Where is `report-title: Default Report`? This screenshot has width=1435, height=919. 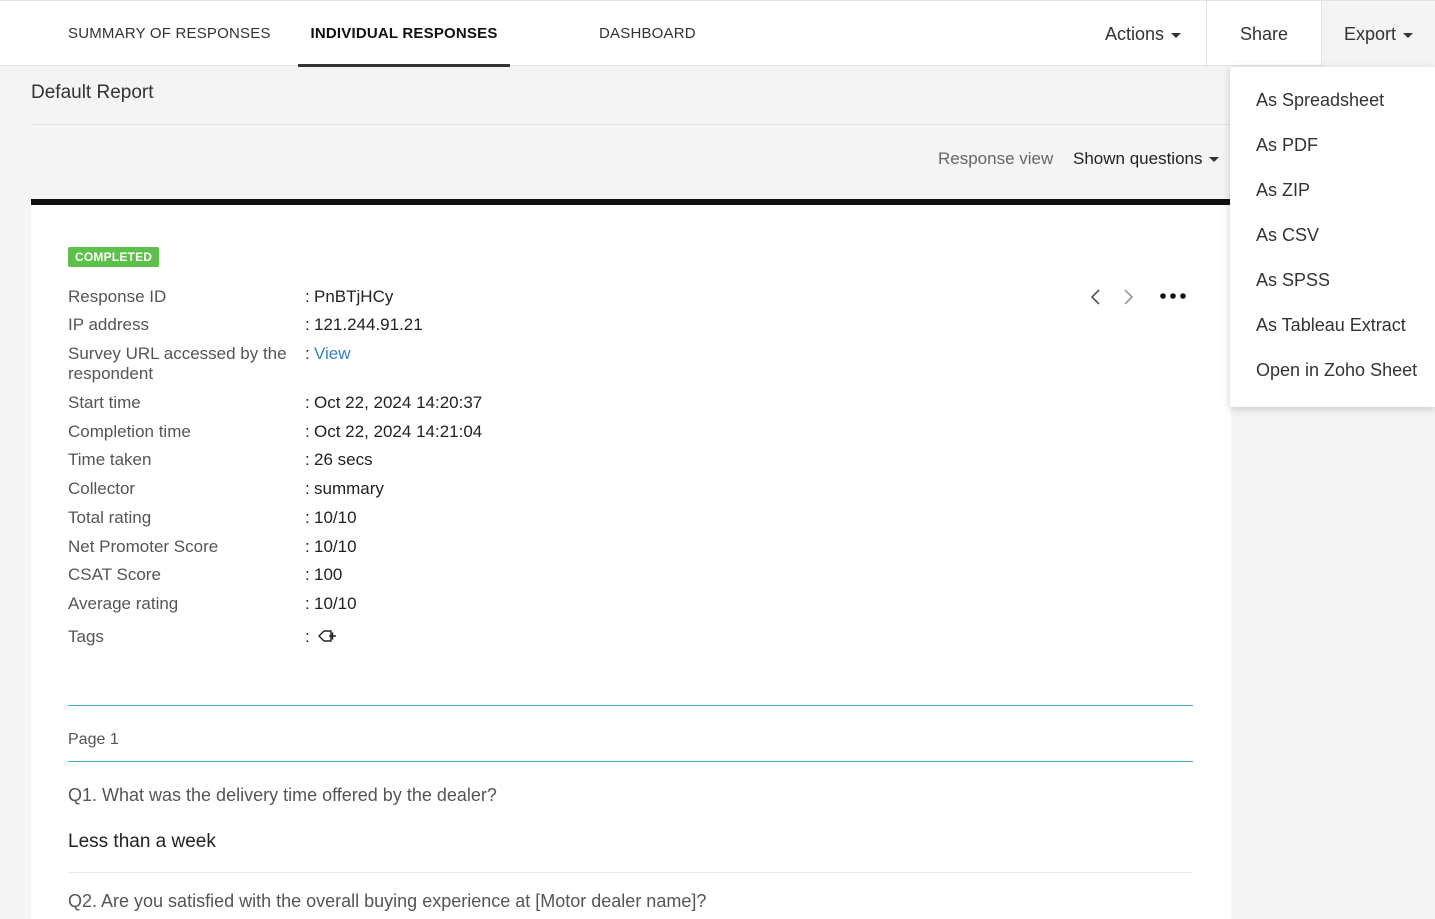 report-title: Default Report is located at coordinates (92, 92).